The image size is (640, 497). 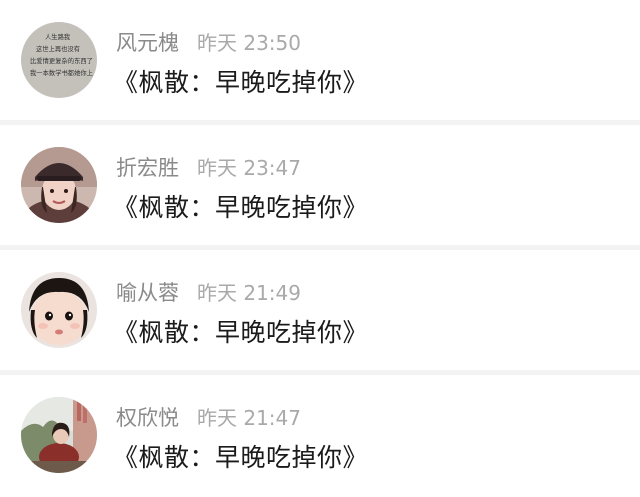 What do you see at coordinates (249, 168) in the screenshot?
I see `timestamp: 昨天 23:47` at bounding box center [249, 168].